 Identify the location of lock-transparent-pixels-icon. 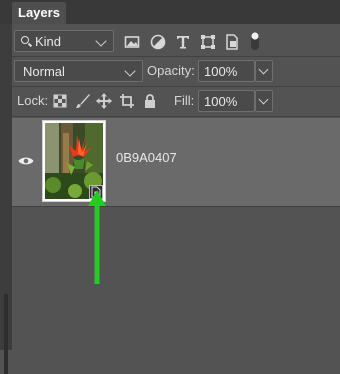
(60, 101).